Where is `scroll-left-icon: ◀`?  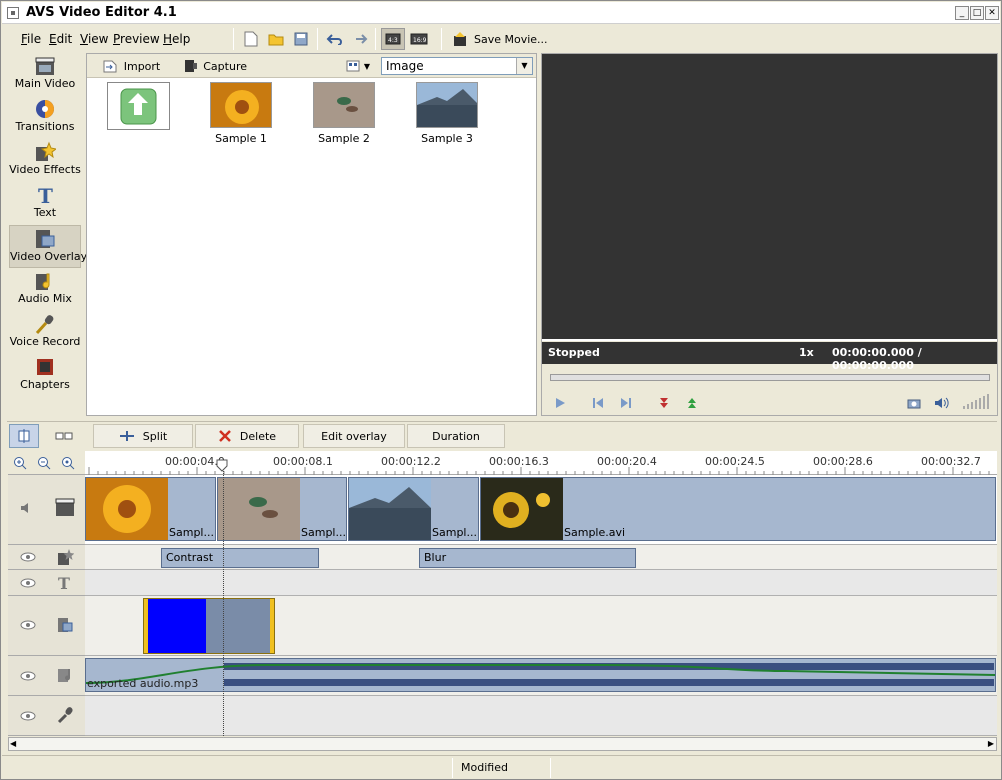 scroll-left-icon: ◀ is located at coordinates (13, 743).